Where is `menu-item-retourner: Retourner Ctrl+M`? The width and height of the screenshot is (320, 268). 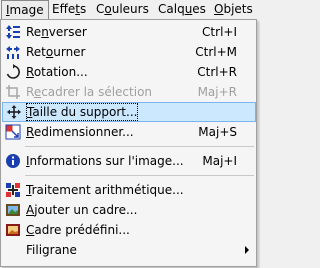 menu-item-retourner: Retourner Ctrl+M is located at coordinates (129, 52).